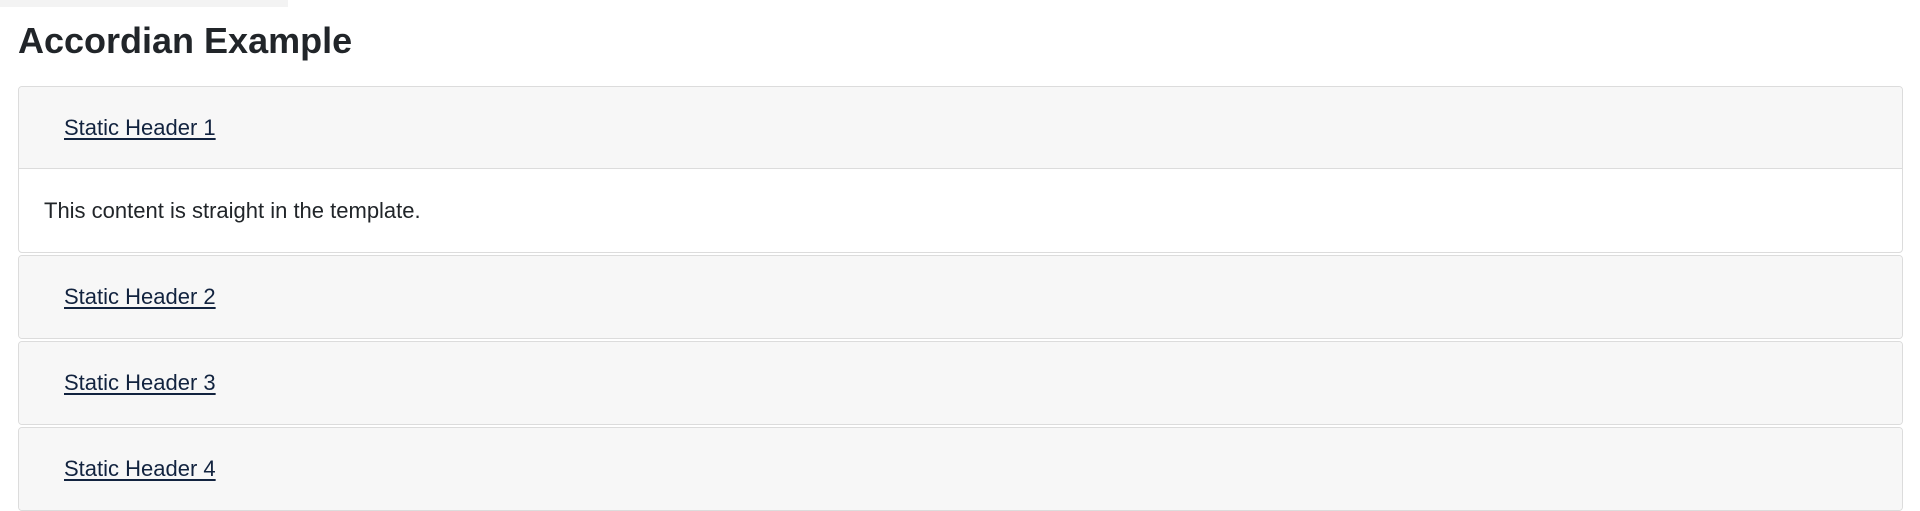 The image size is (1920, 511). I want to click on accordion-header-4-link: Static Header 4, so click(140, 469).